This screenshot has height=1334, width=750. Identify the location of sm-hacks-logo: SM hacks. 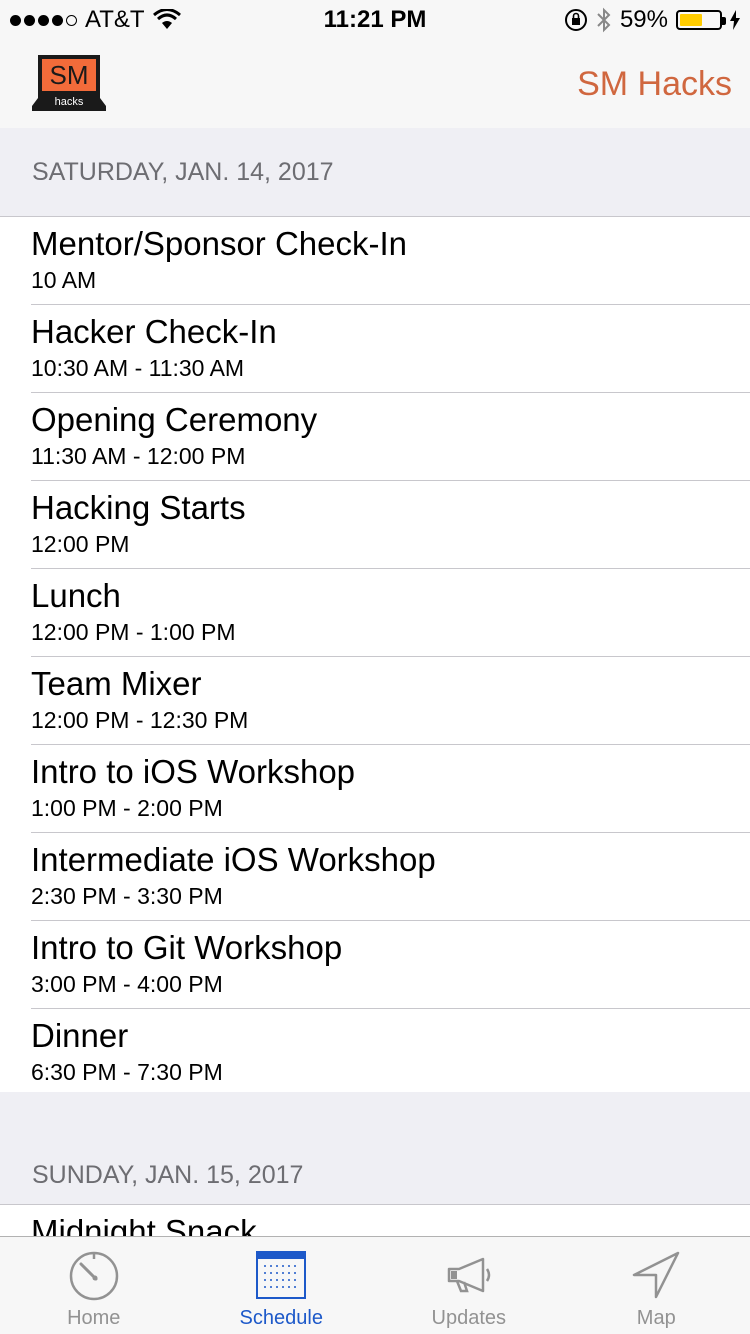
(69, 83).